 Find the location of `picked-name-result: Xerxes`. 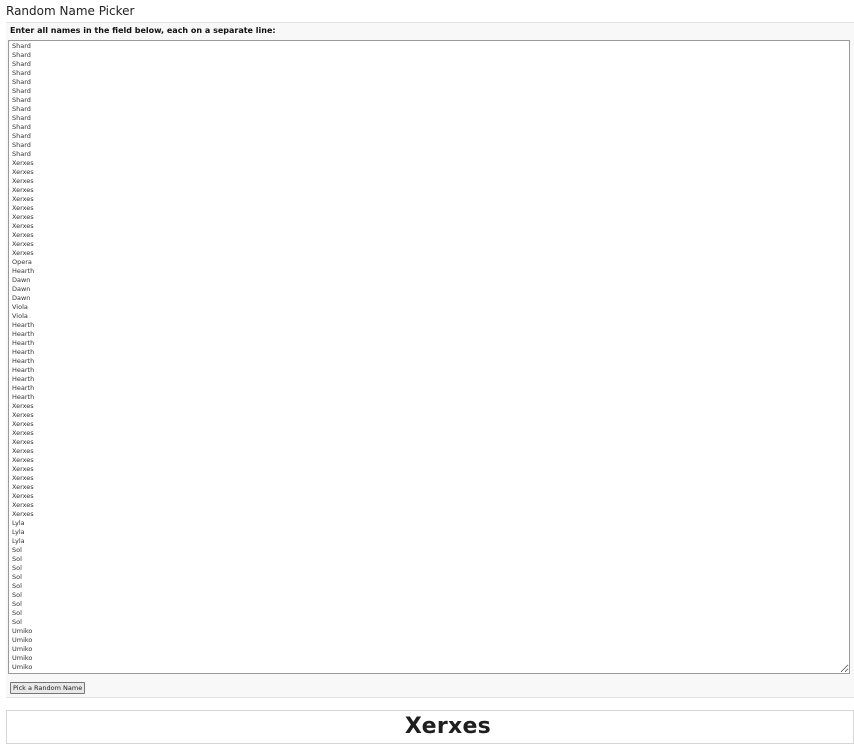

picked-name-result: Xerxes is located at coordinates (448, 726).